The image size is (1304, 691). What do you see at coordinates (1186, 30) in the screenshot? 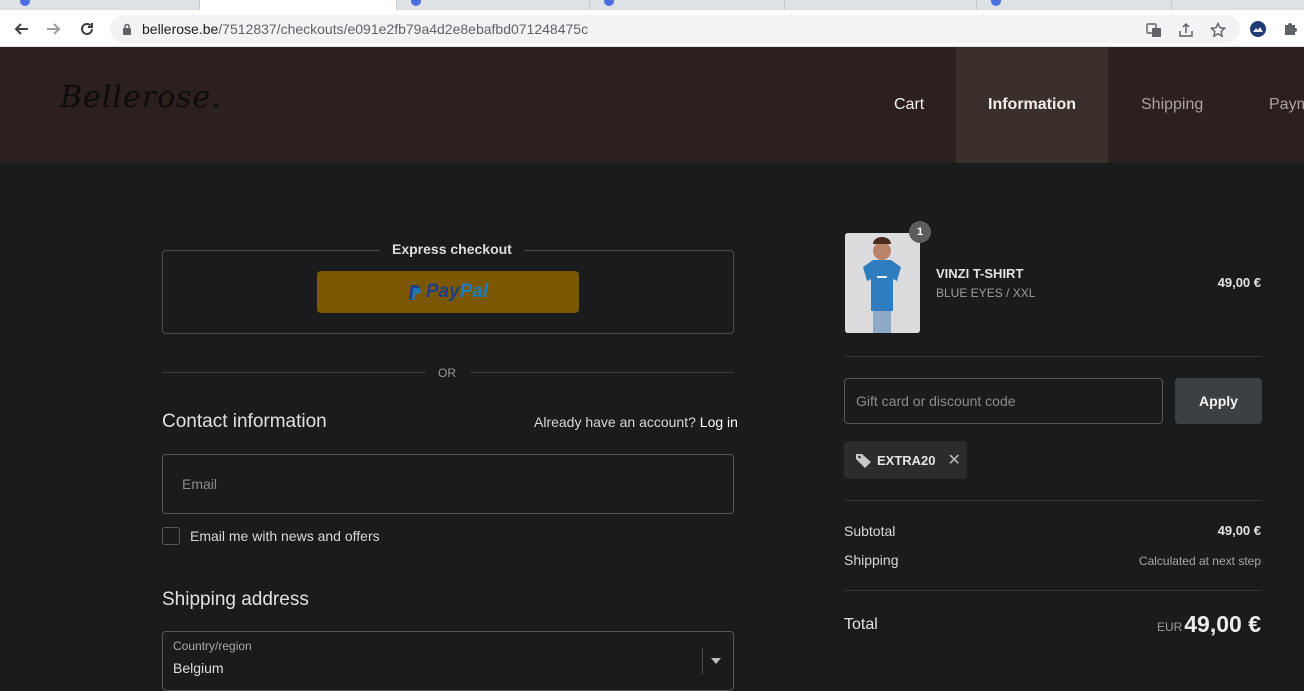
I see `share-icon` at bounding box center [1186, 30].